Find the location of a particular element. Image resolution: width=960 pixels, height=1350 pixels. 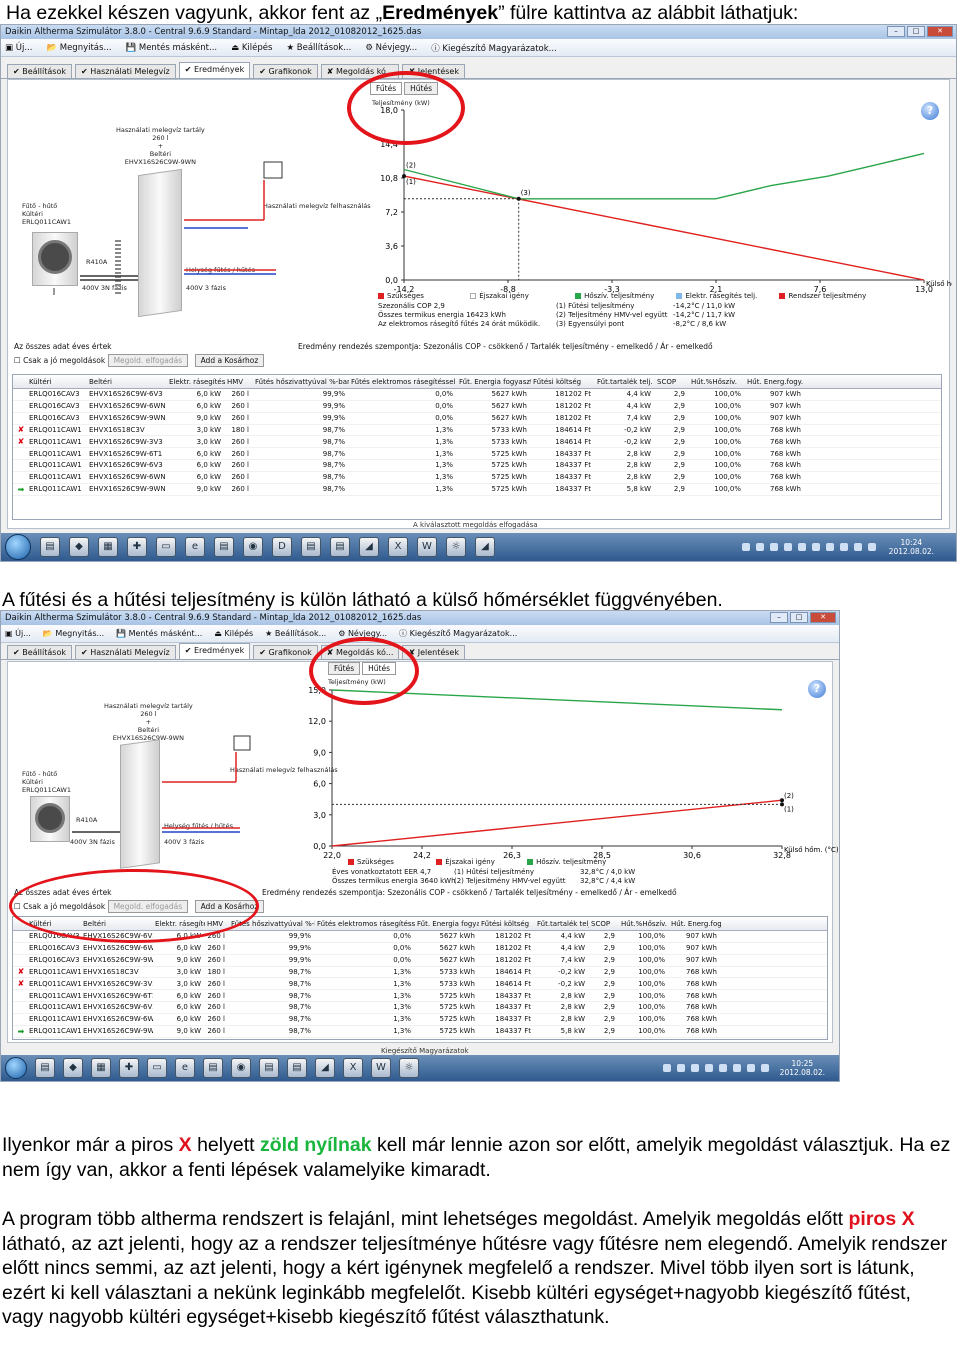

accept-solution-button: Megold. elfogadás is located at coordinates (148, 360).